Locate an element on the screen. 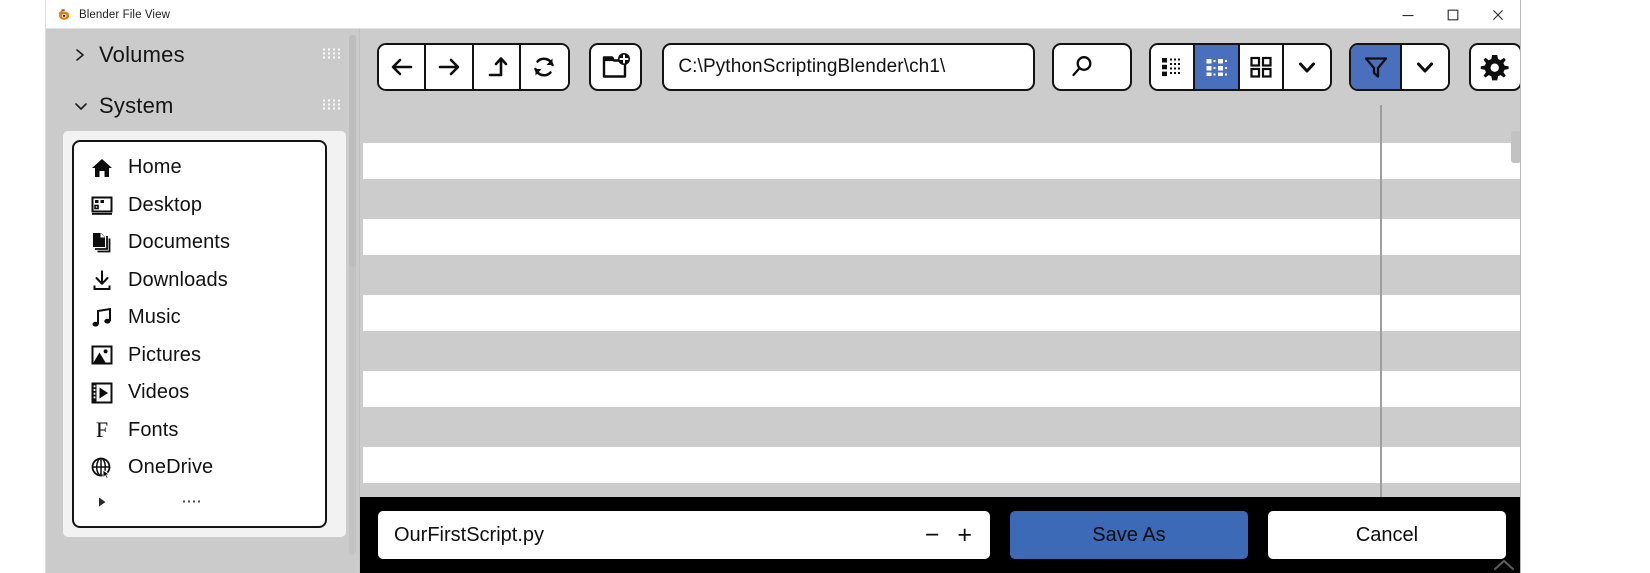 The height and width of the screenshot is (573, 1650). music-note-icon is located at coordinates (102, 318).